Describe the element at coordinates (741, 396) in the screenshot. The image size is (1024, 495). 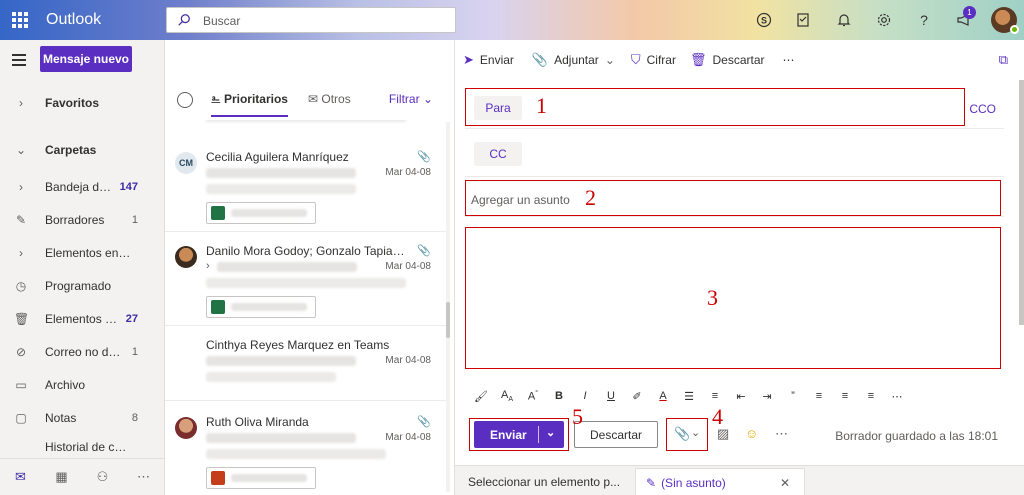
I see `decrease-indent-icon: ⇤` at that location.